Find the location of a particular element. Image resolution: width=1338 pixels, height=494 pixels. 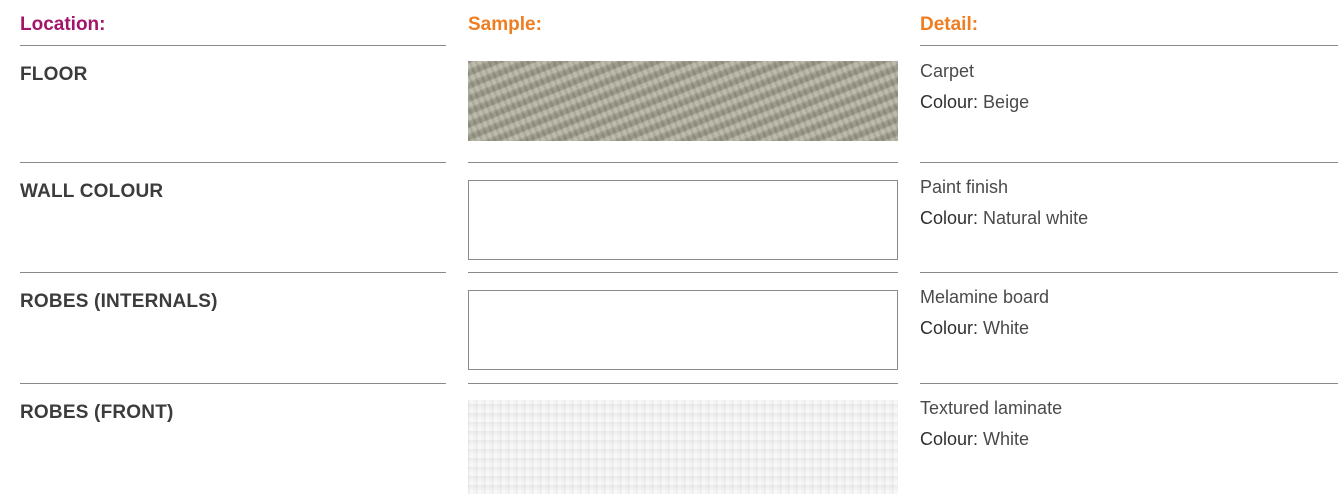

location-floor: FLOOR is located at coordinates (54, 74).